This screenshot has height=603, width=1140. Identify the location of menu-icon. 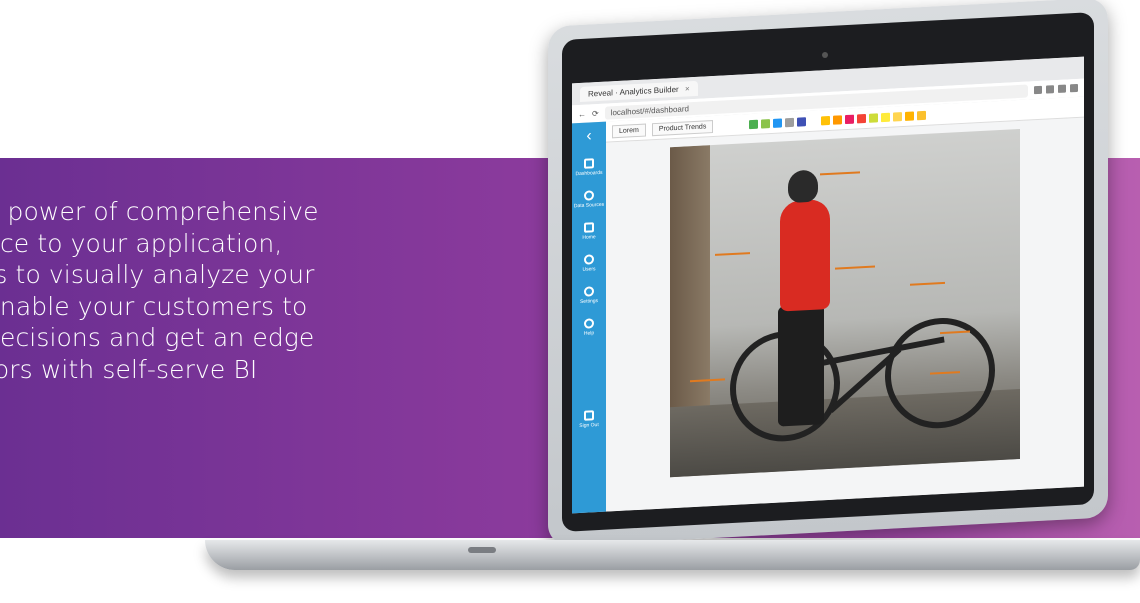
(1074, 88).